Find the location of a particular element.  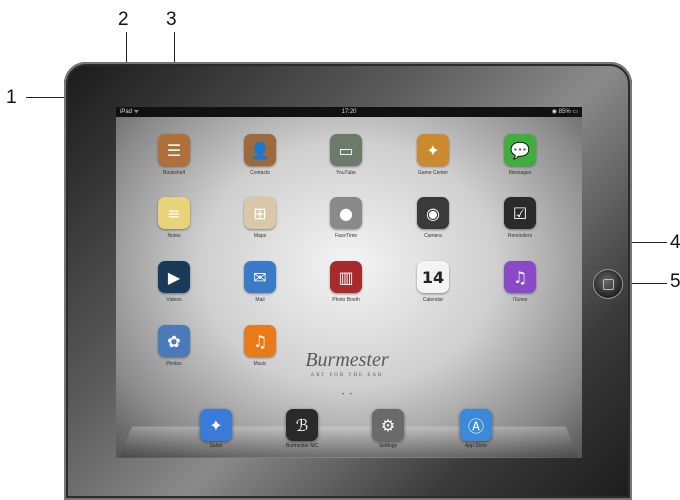

app-facetime: ● FaceTime is located at coordinates (346, 218).